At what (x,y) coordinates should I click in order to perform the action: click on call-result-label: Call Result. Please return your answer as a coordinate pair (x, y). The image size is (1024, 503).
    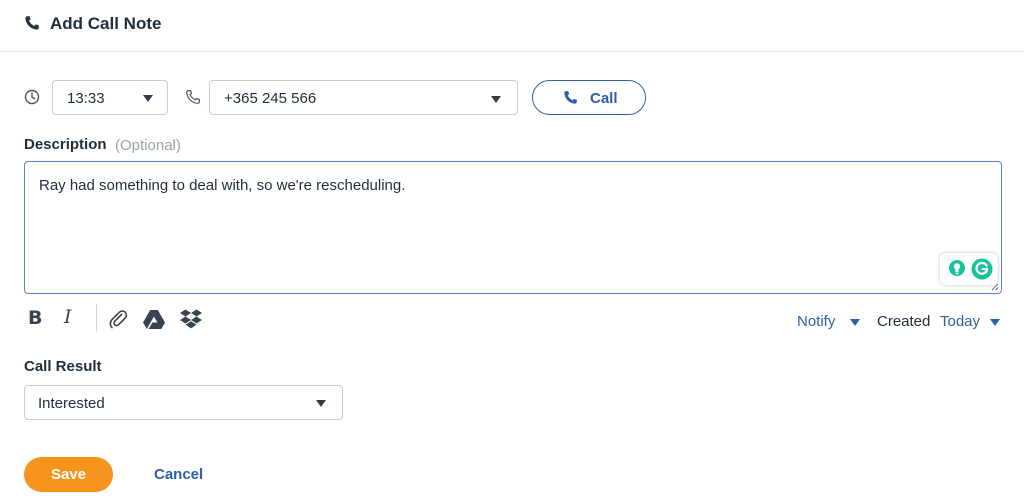
    Looking at the image, I should click on (63, 366).